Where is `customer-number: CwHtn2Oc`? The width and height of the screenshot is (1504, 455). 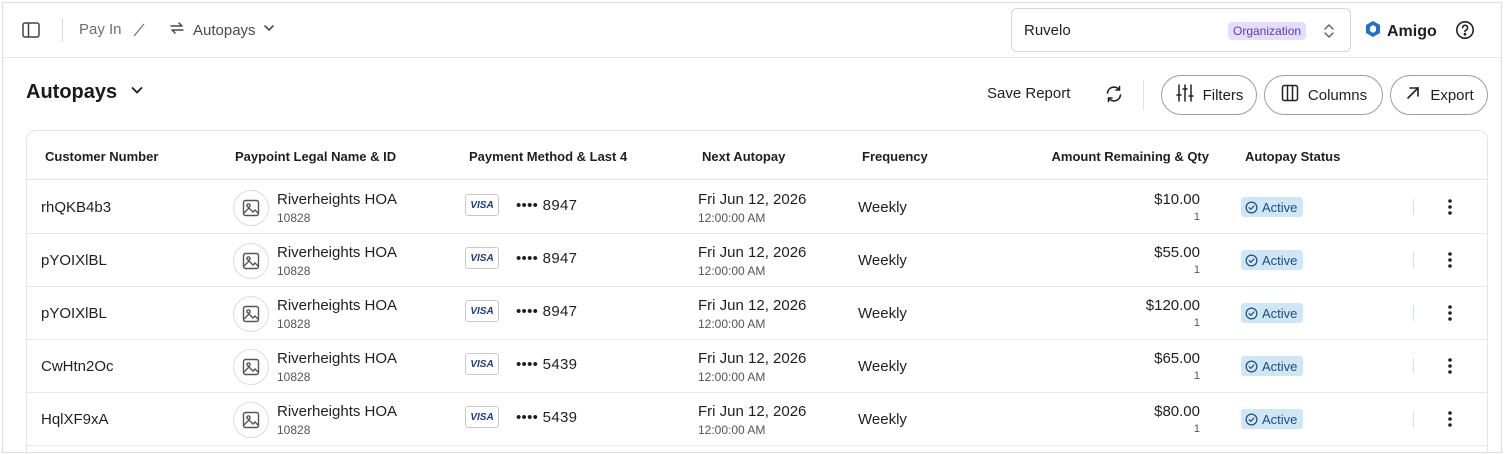 customer-number: CwHtn2Oc is located at coordinates (77, 366).